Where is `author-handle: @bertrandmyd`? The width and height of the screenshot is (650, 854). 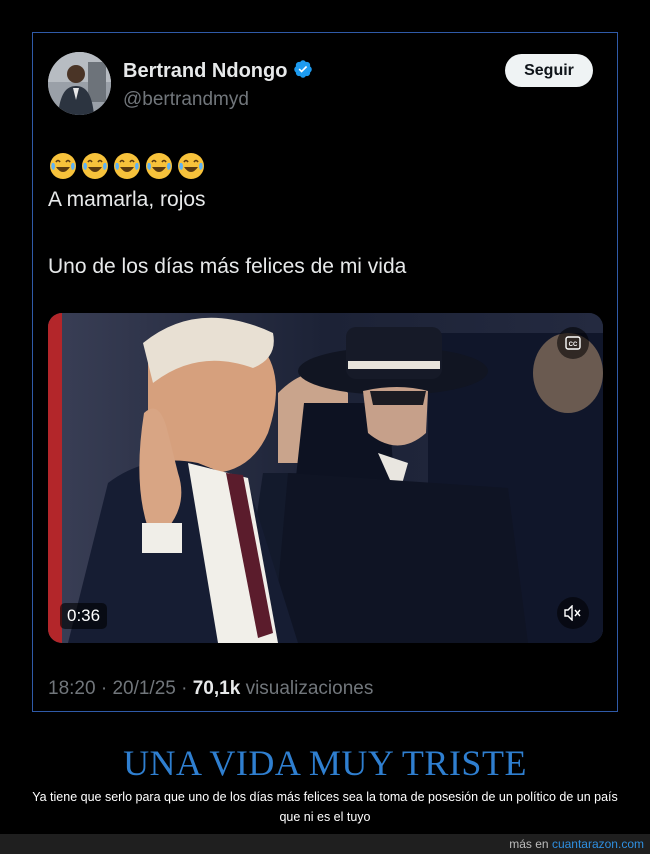 author-handle: @bertrandmyd is located at coordinates (186, 100).